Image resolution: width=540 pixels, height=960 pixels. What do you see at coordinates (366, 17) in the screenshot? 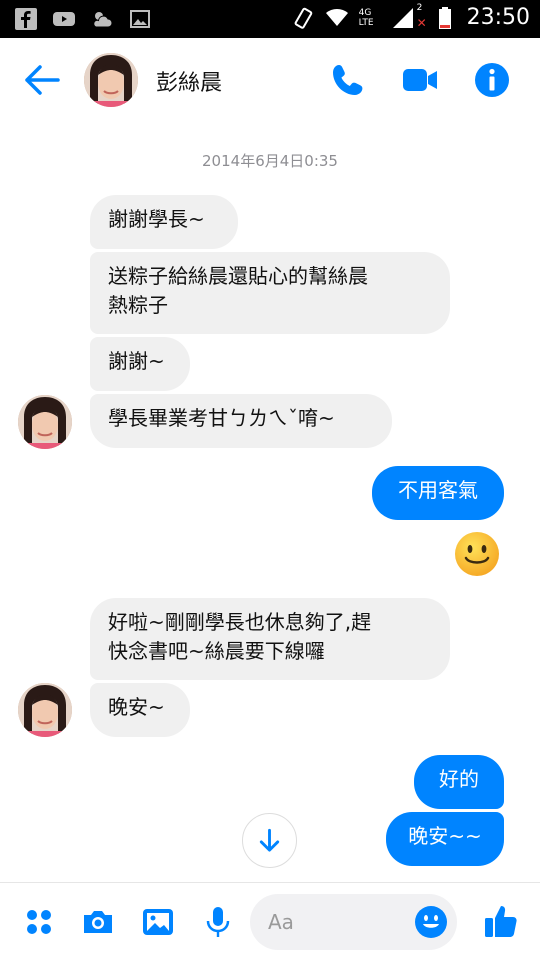
I see `4g-lte-icon: 4G LTE` at bounding box center [366, 17].